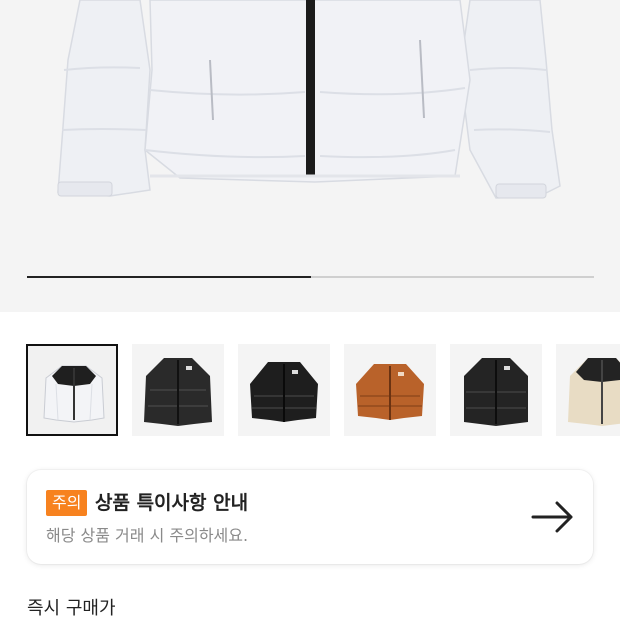  I want to click on brown-jacket-thumbnail, so click(390, 392).